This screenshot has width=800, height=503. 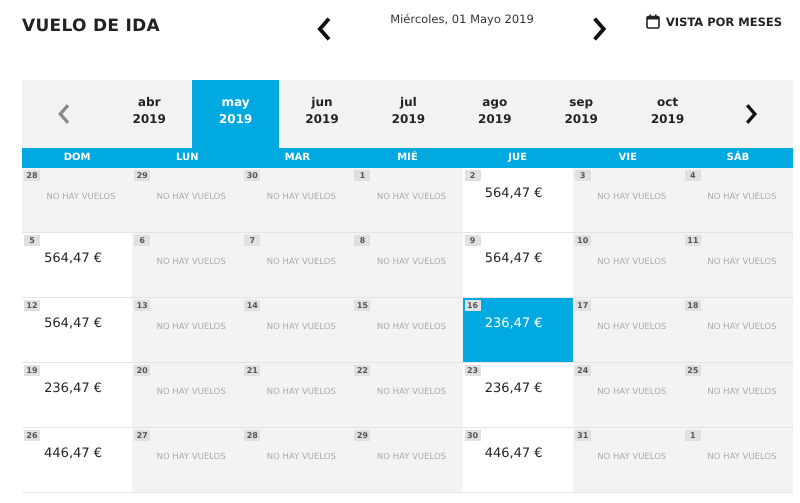 What do you see at coordinates (517, 460) in the screenshot?
I see `day-cell: 30 446,47 €` at bounding box center [517, 460].